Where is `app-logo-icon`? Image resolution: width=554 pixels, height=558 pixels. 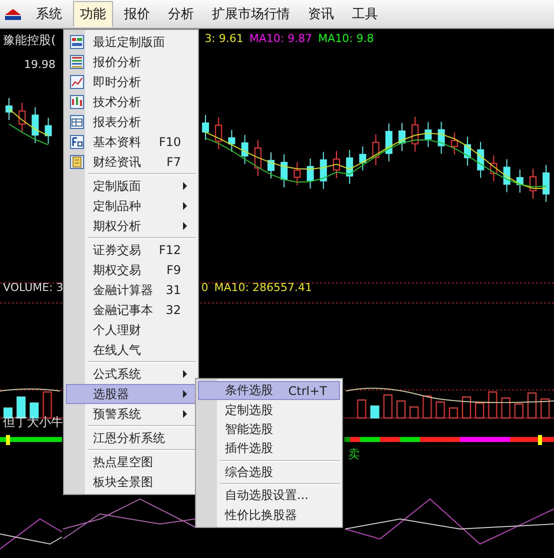 app-logo-icon is located at coordinates (13, 14).